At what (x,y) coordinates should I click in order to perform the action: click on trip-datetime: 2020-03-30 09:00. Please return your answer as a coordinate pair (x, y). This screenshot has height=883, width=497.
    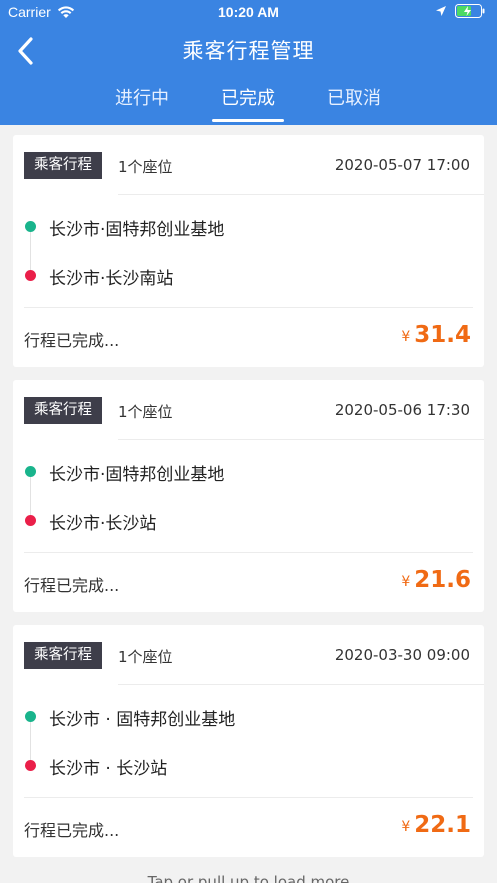
    Looking at the image, I should click on (402, 655).